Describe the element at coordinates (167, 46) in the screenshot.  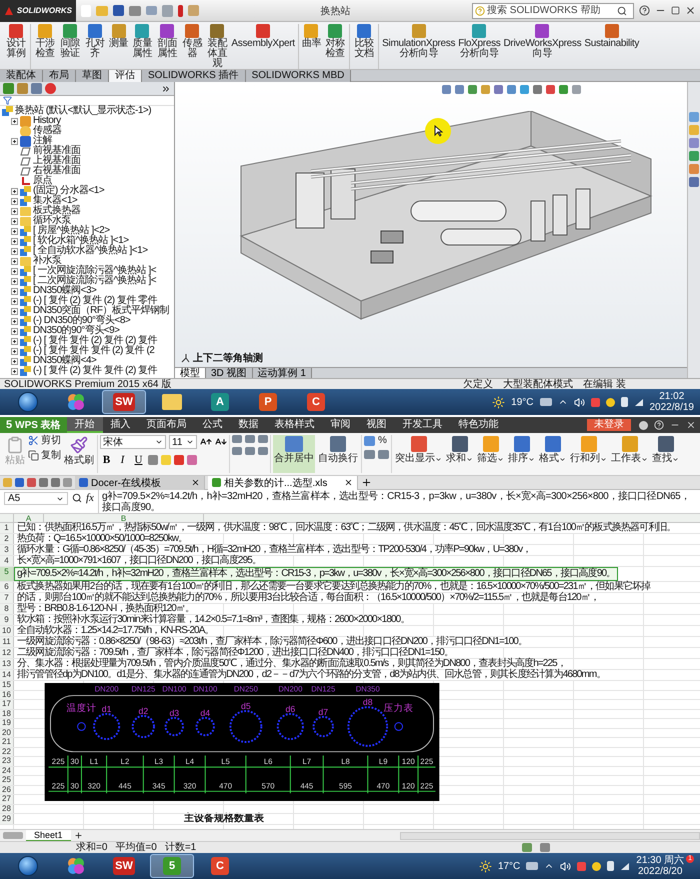
I see `ribbon-button: 剖面属性` at that location.